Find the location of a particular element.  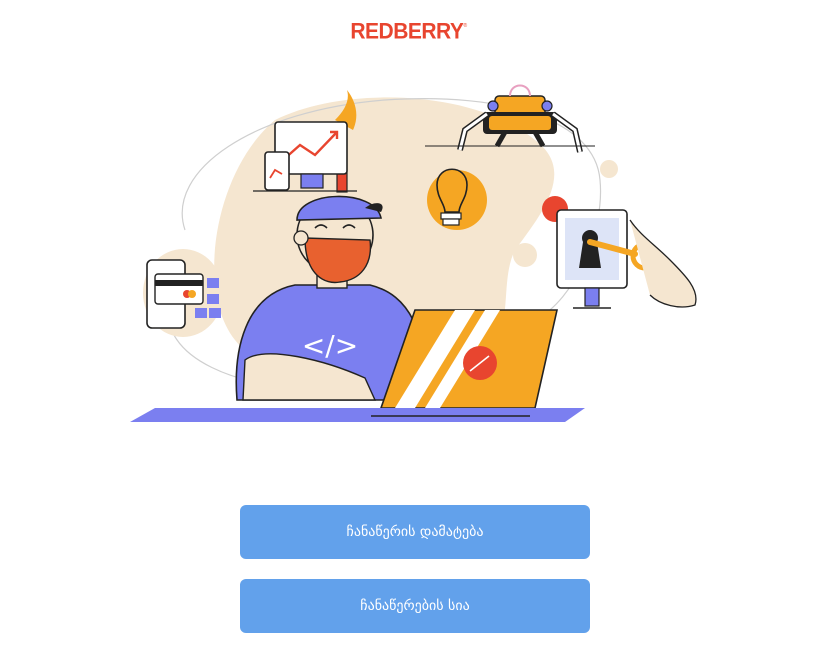

logo-text: REDBERRY is located at coordinates (407, 31).